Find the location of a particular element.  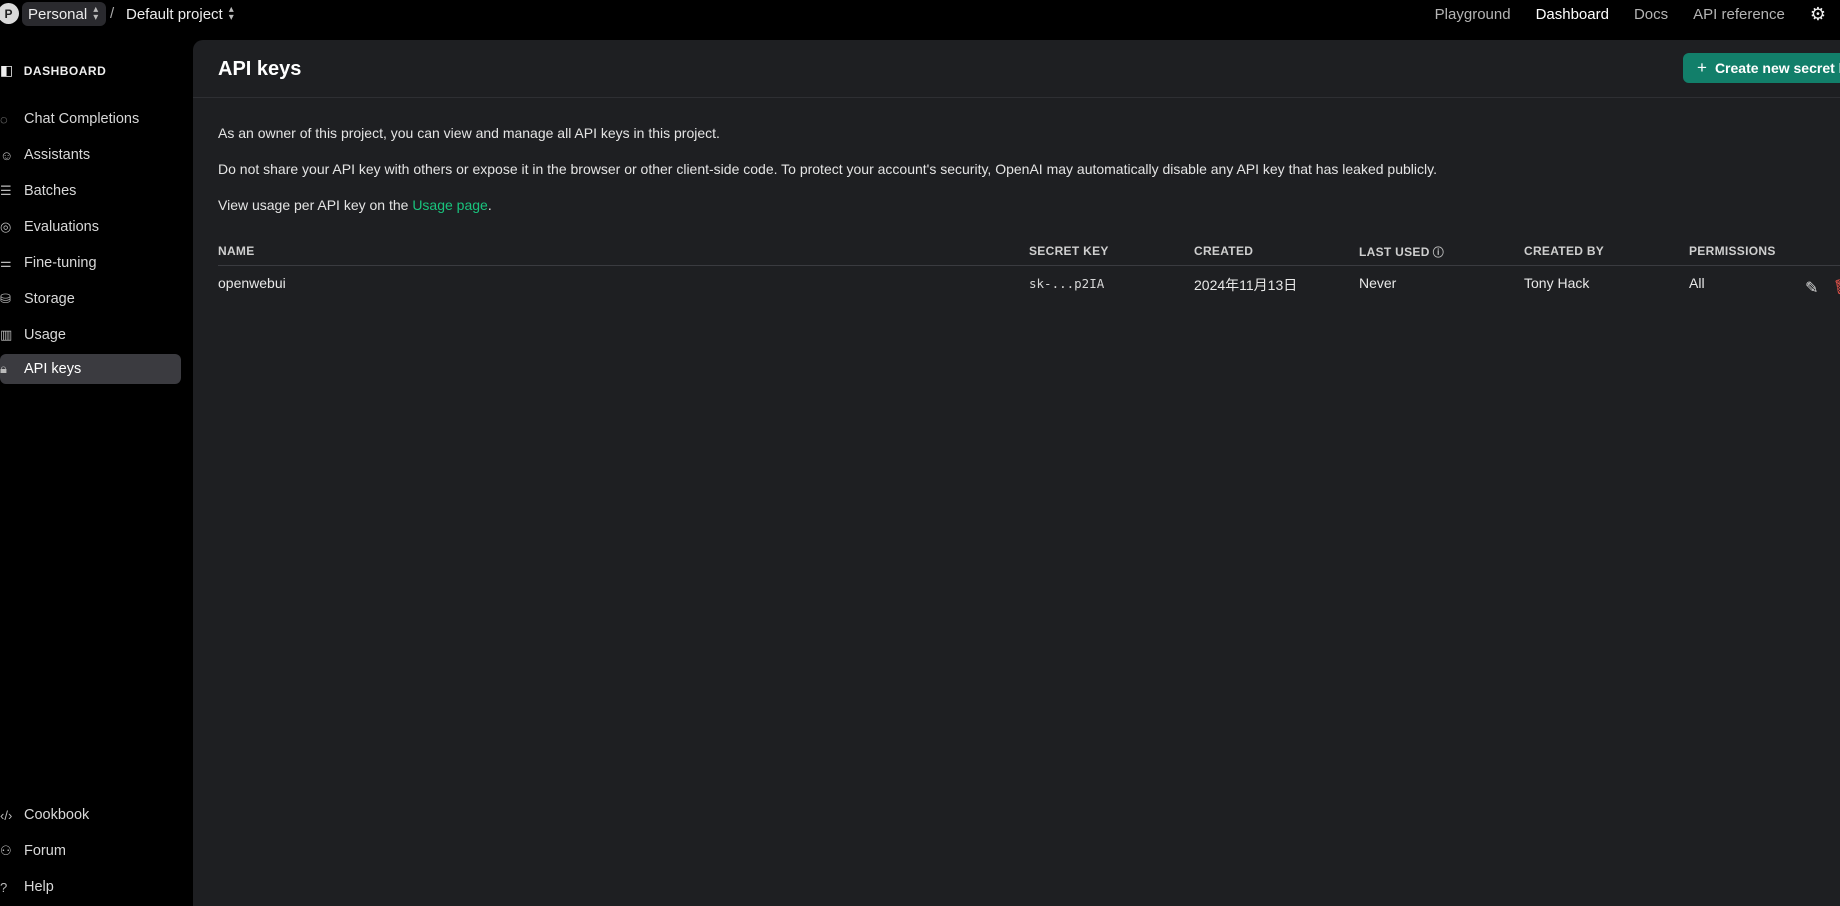

nav-playground: Playground is located at coordinates (1473, 14).